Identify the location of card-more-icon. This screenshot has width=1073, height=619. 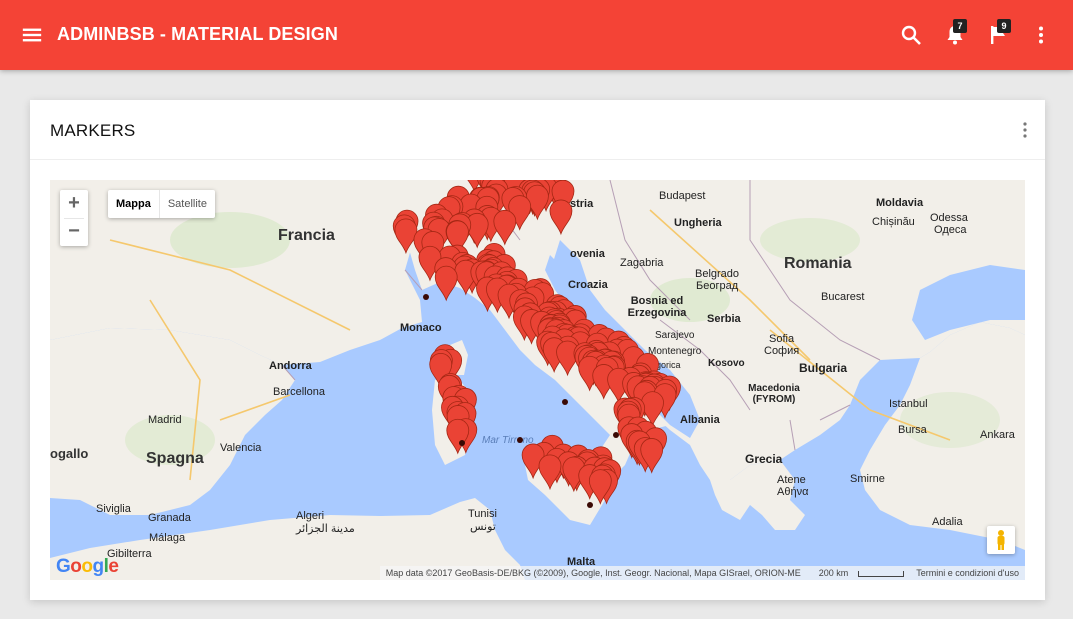
(1025, 130).